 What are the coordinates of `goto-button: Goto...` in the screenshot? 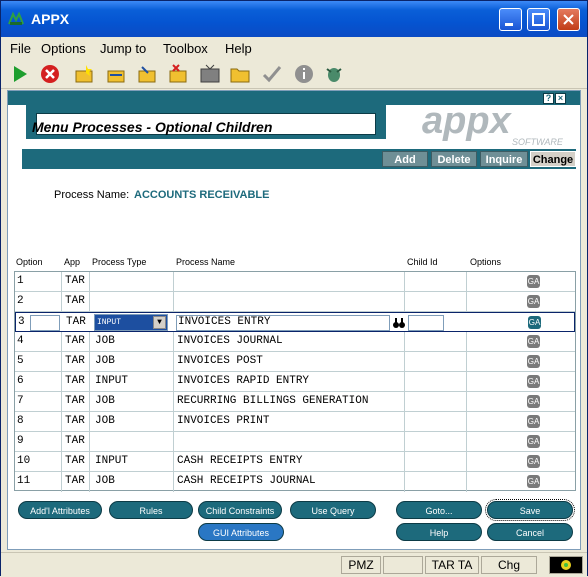 It's located at (439, 510).